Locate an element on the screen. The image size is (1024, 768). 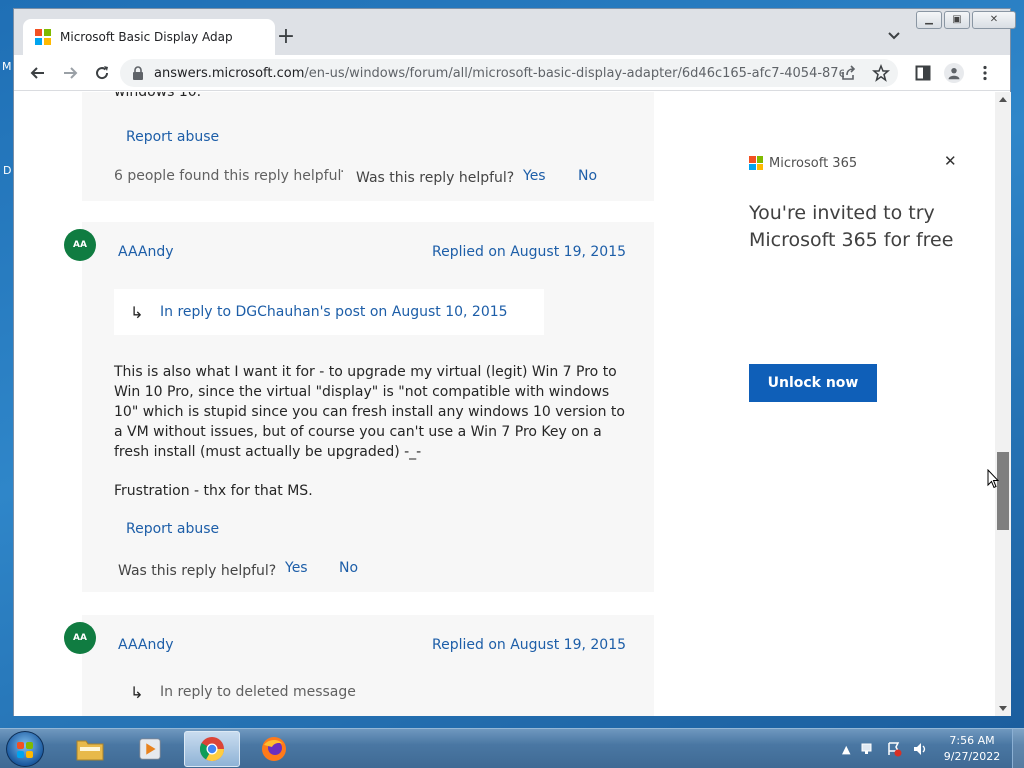
reload-icon is located at coordinates (102, 72).